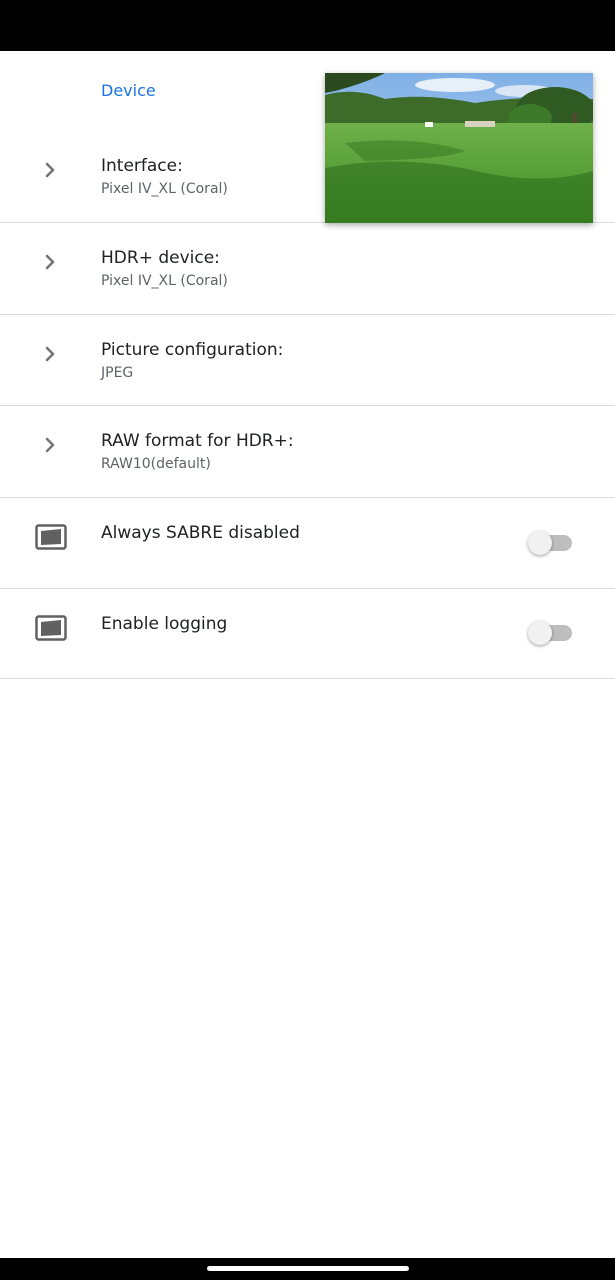 The width and height of the screenshot is (615, 1280). I want to click on camera-preview-thumbnail, so click(459, 148).